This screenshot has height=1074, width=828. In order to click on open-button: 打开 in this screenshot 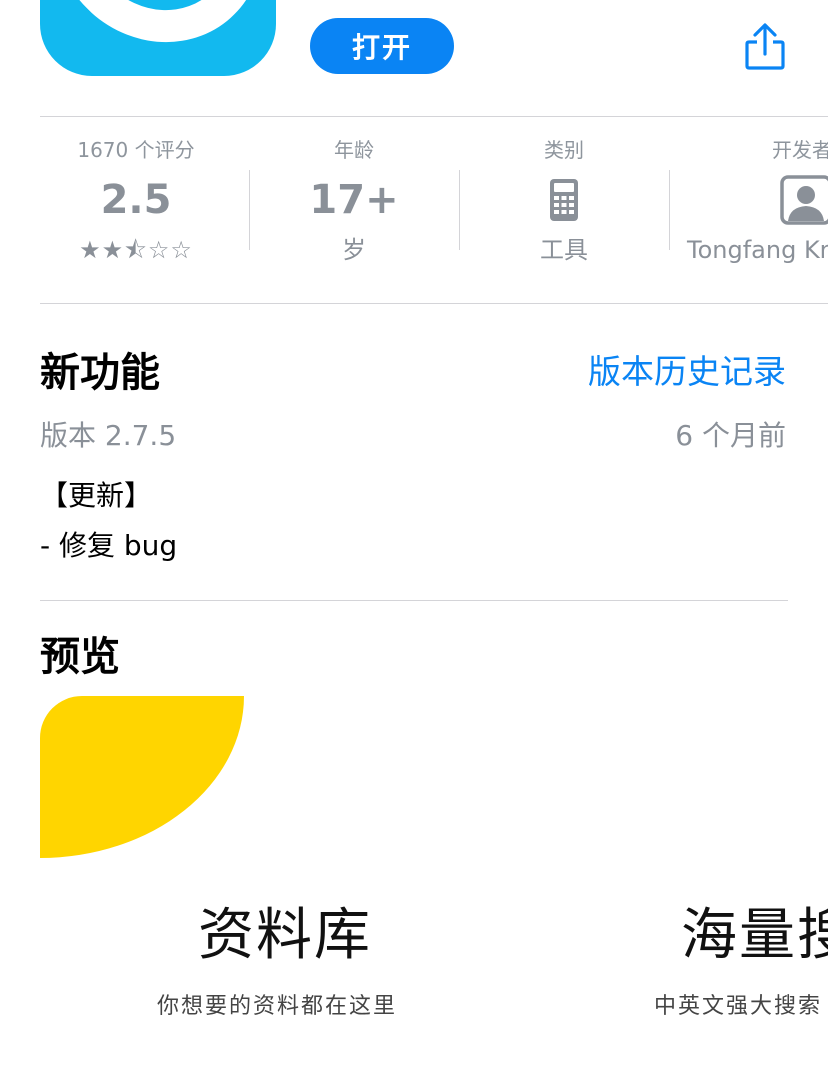, I will do `click(382, 46)`.